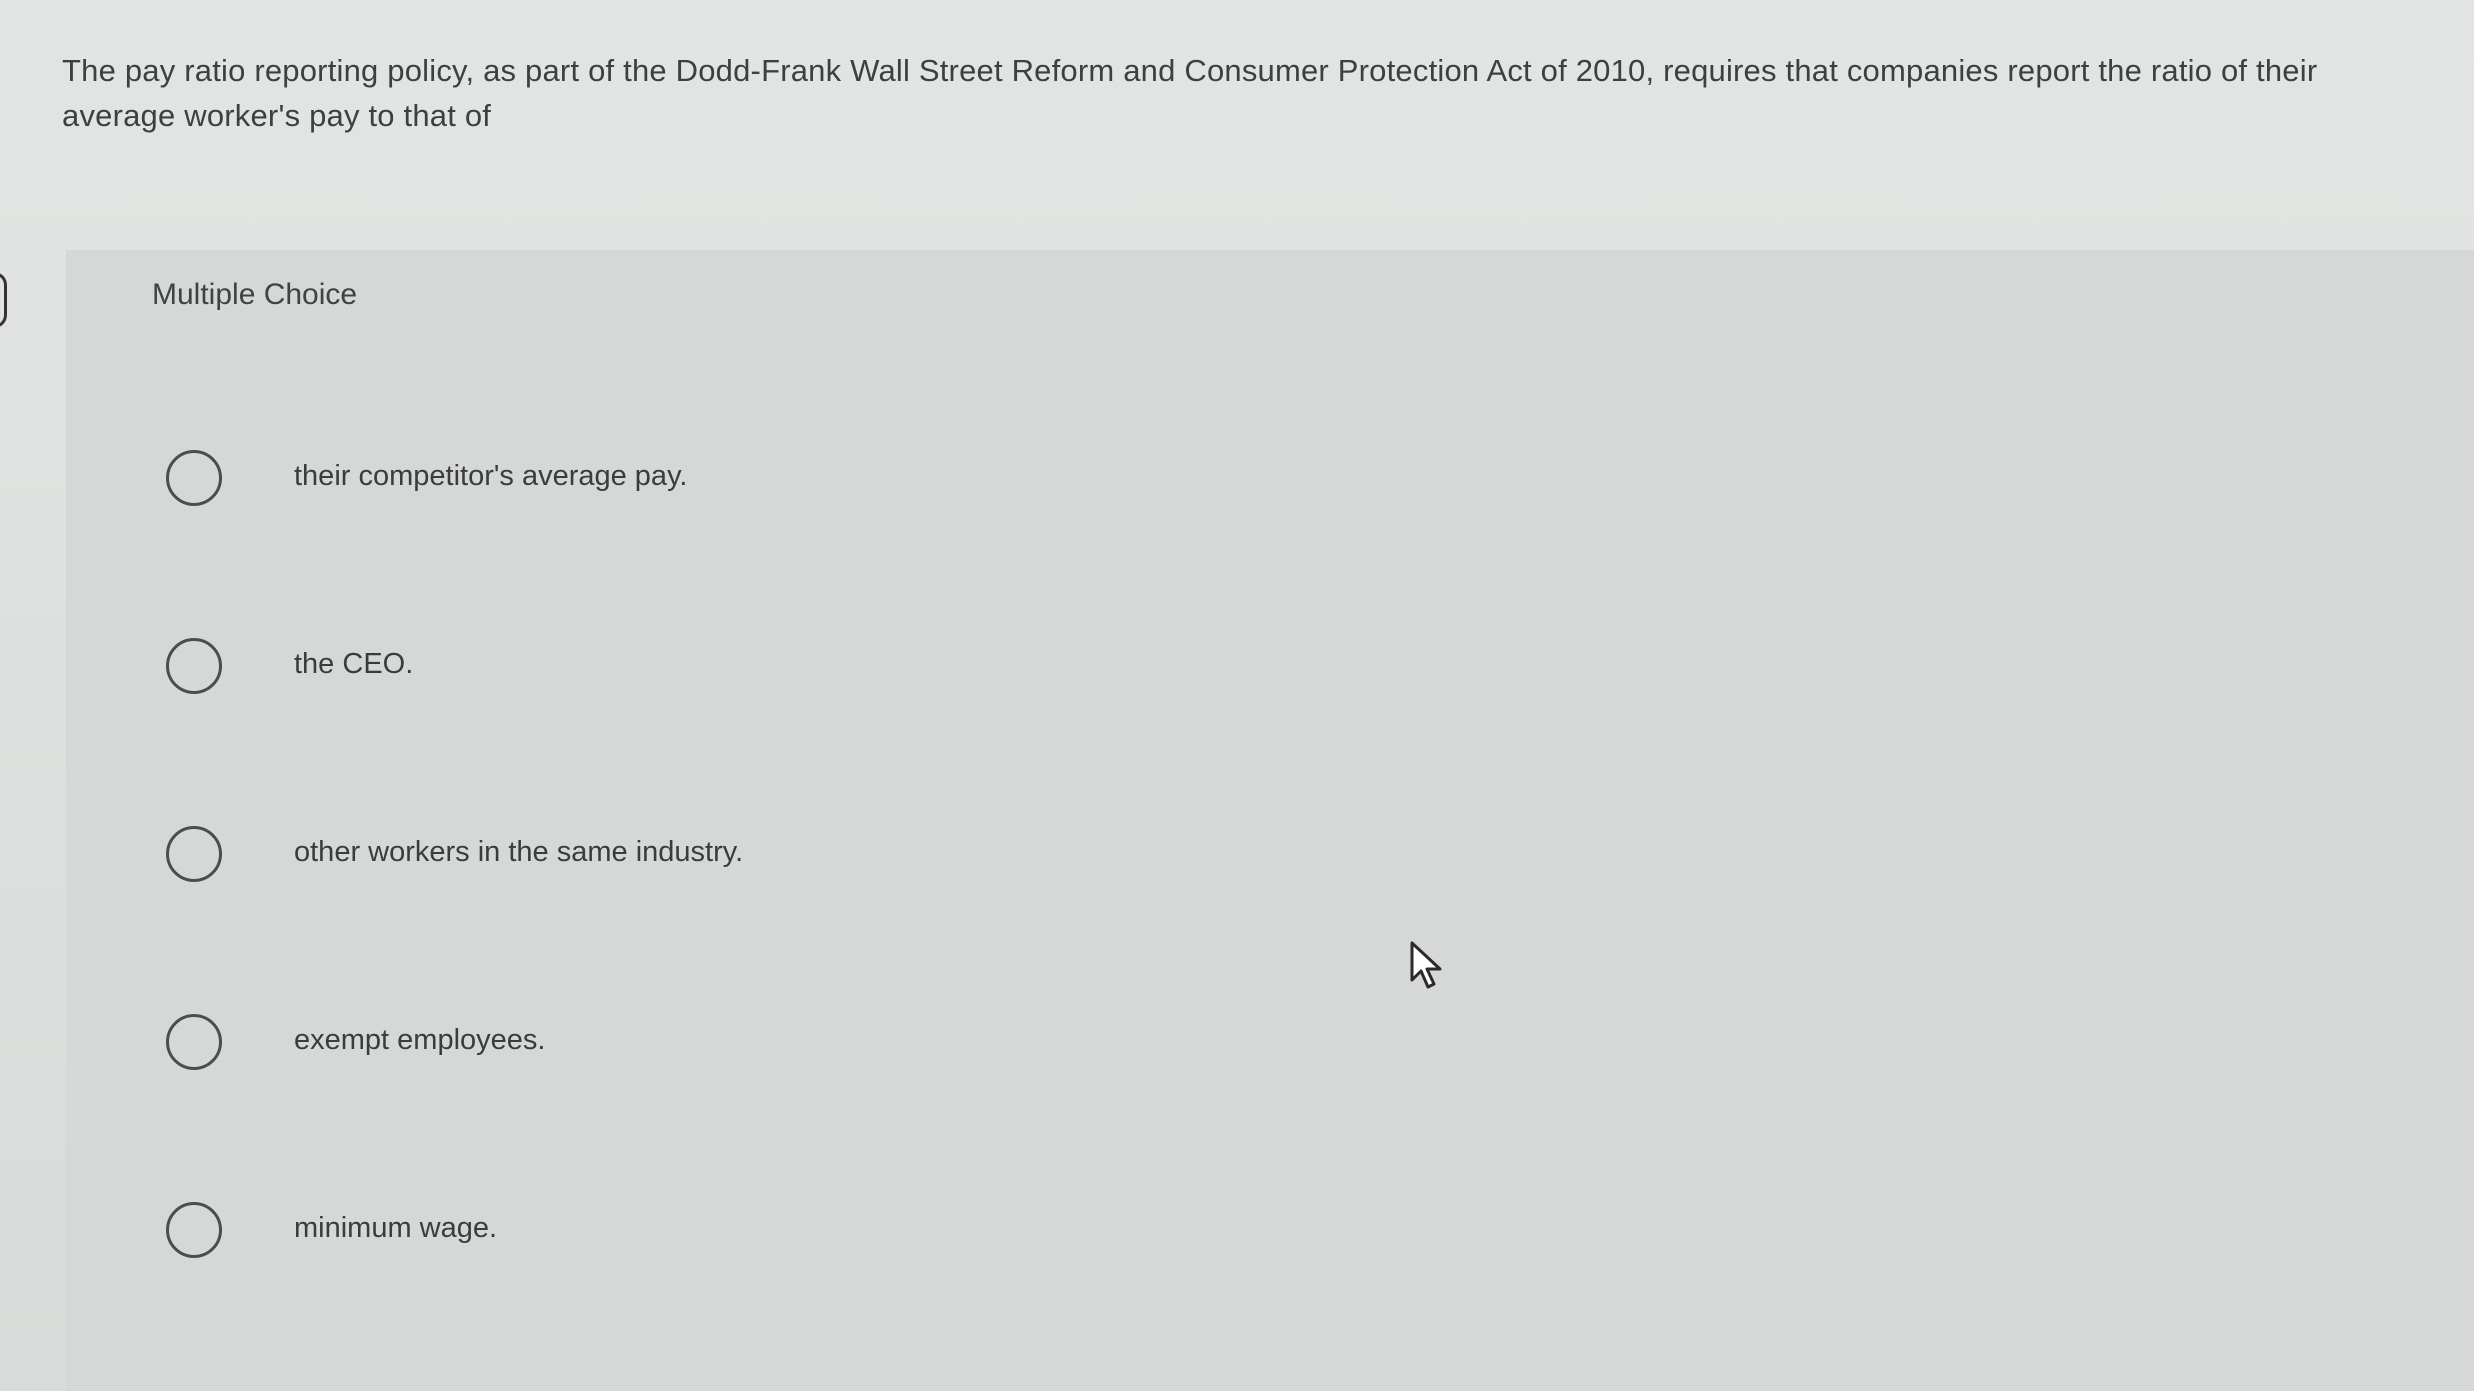 The image size is (2474, 1391). I want to click on option-label: minimum wage., so click(396, 1228).